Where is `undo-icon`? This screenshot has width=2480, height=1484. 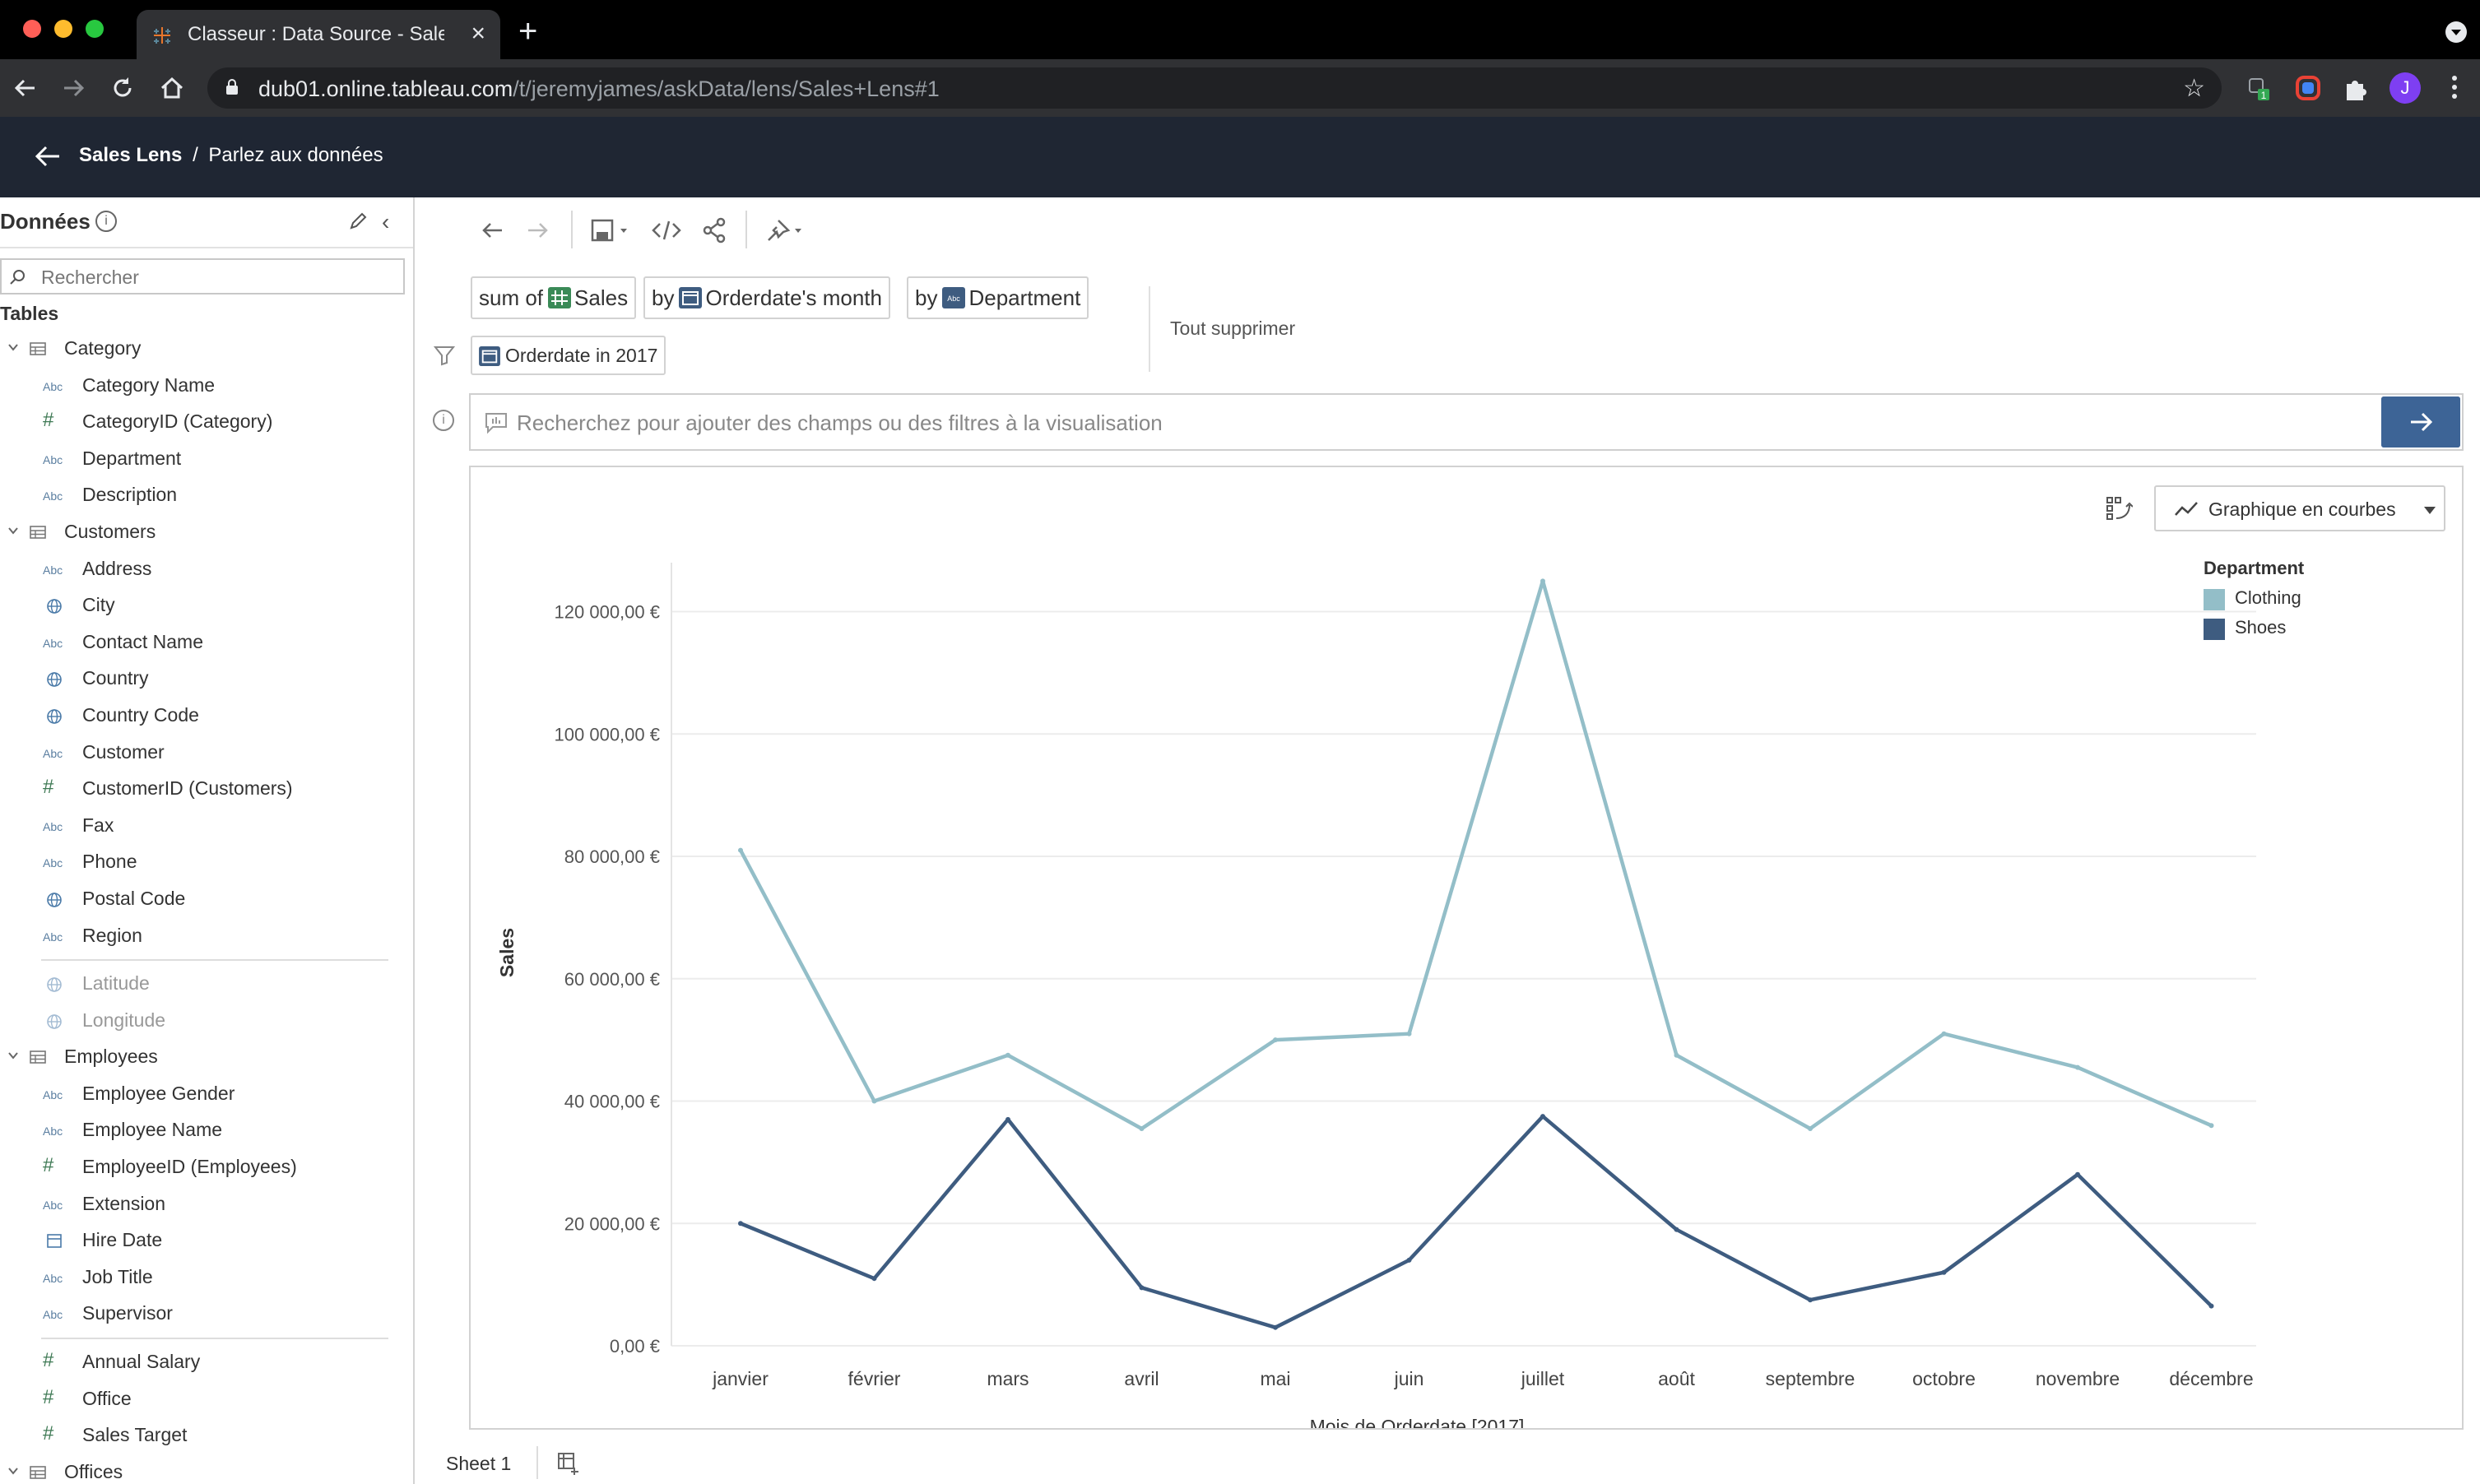
undo-icon is located at coordinates (492, 230).